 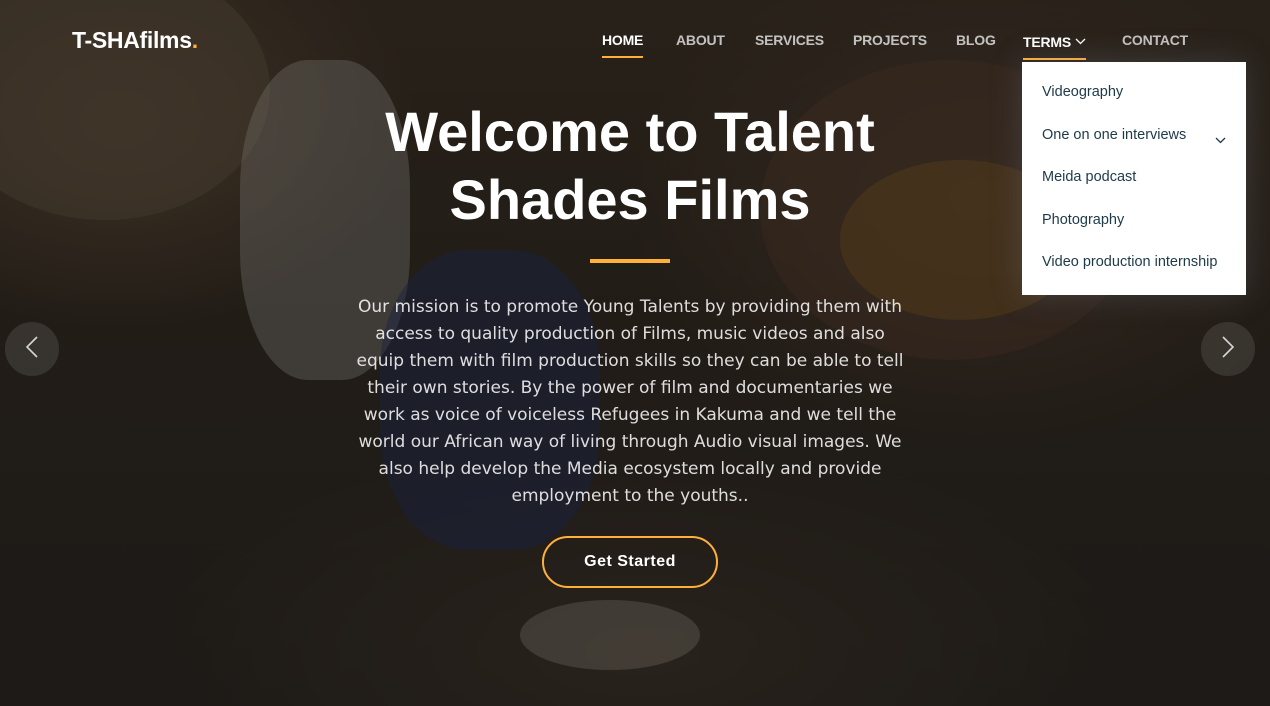 I want to click on nav-about: ABOUT, so click(x=700, y=44).